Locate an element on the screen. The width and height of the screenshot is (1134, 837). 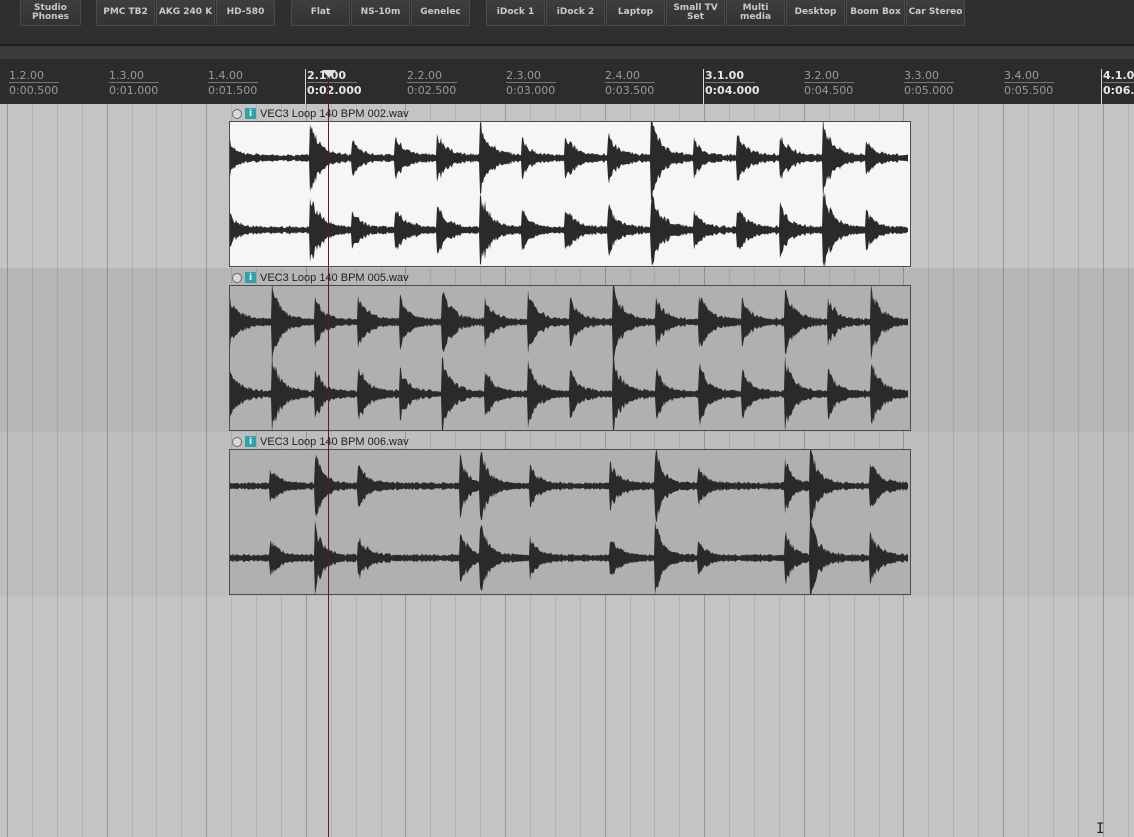
preset-button-idock-2: iDock 2 is located at coordinates (575, 13).